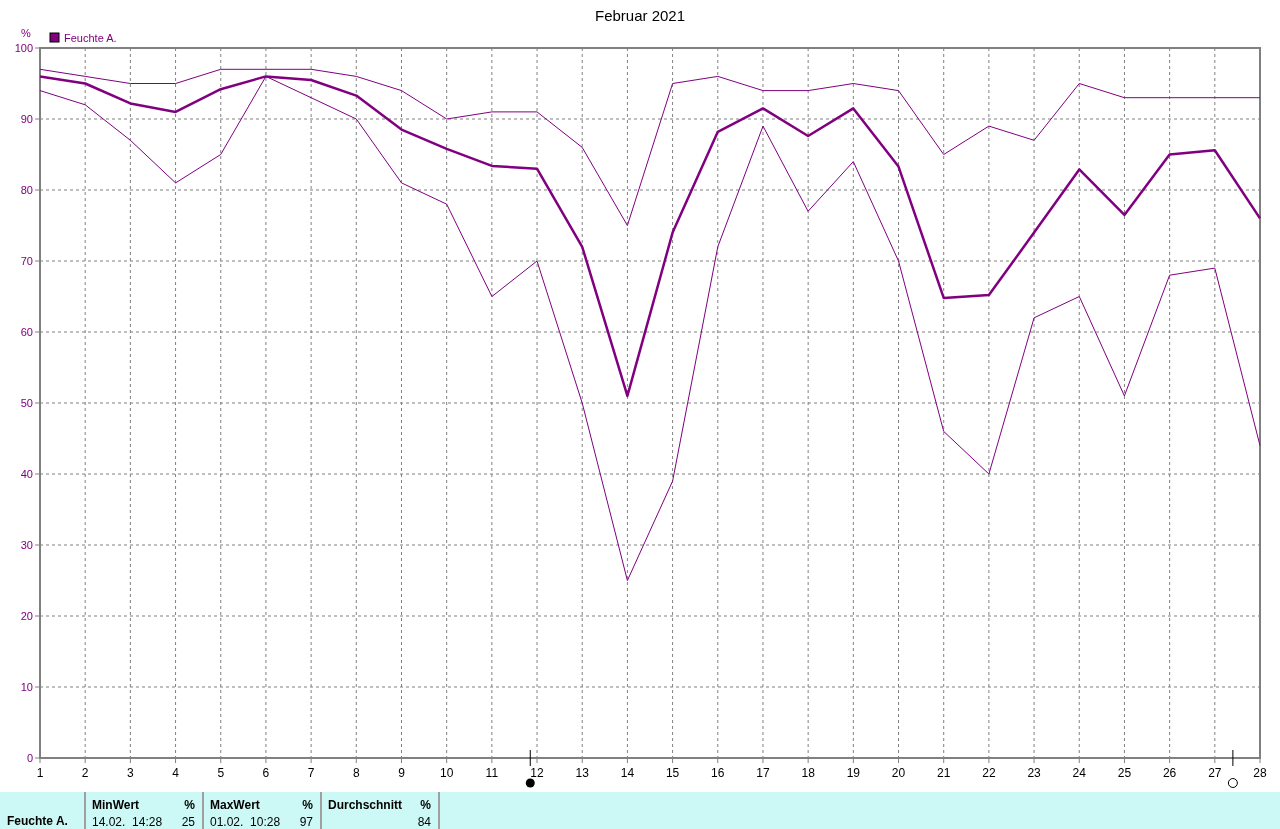 This screenshot has height=829, width=1280. What do you see at coordinates (26, 687) in the screenshot?
I see `y-tick-label: 10` at bounding box center [26, 687].